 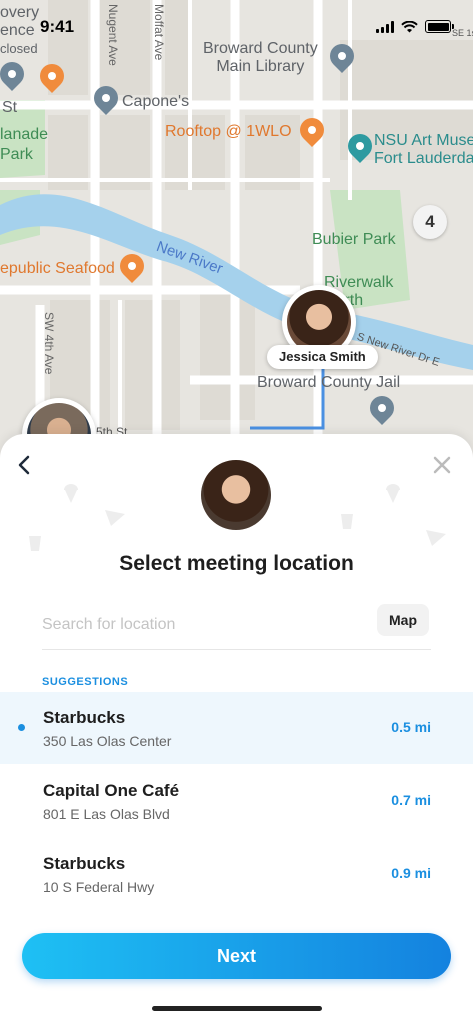 What do you see at coordinates (236, 495) in the screenshot?
I see `avatar` at bounding box center [236, 495].